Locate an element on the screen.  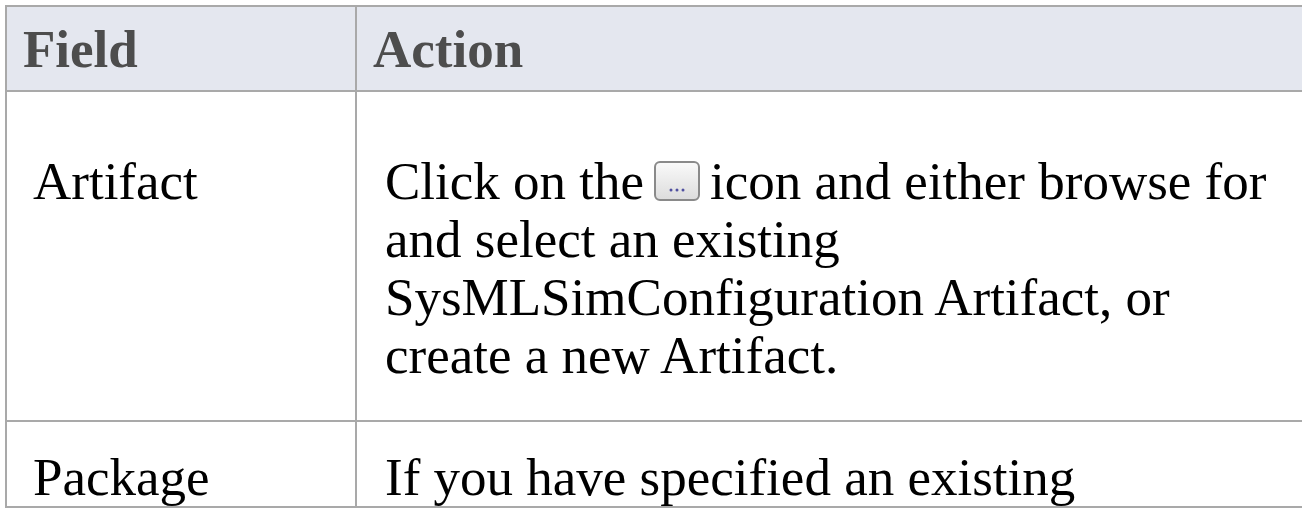
action-text: Click on the is located at coordinates (515, 181).